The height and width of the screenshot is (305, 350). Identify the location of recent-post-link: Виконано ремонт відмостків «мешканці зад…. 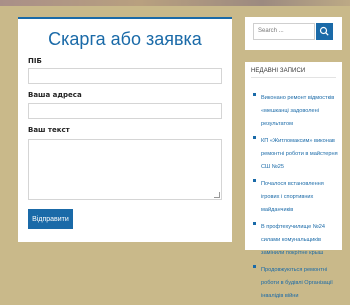
(297, 111).